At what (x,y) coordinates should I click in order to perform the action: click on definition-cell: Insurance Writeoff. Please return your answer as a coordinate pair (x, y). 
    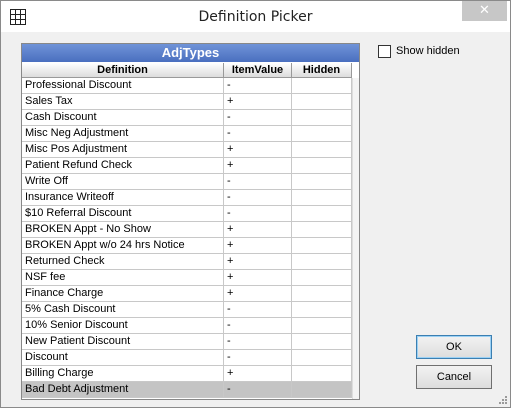
    Looking at the image, I should click on (123, 198).